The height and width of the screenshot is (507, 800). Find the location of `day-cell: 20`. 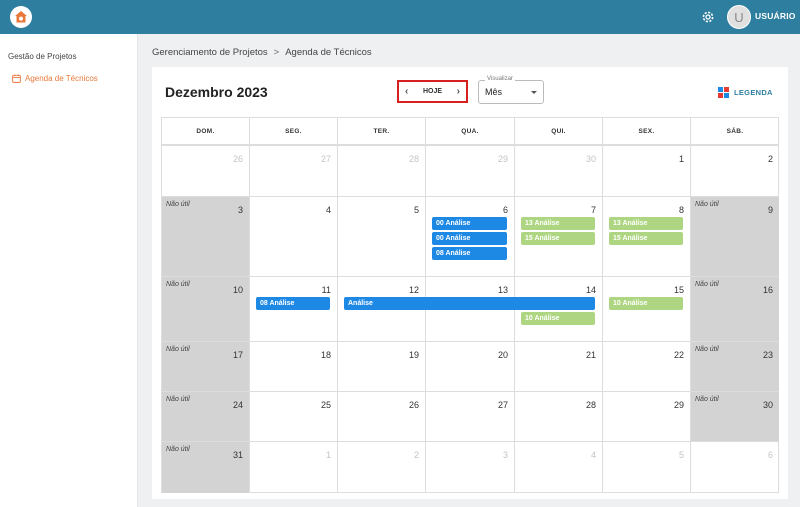

day-cell: 20 is located at coordinates (469, 366).